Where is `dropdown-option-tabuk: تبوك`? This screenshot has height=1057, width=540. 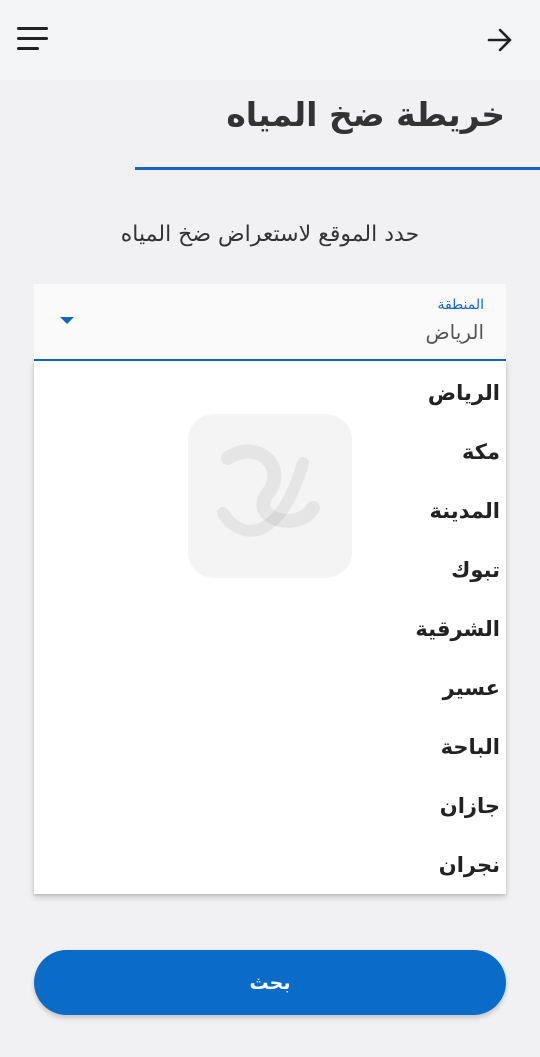 dropdown-option-tabuk: تبوك is located at coordinates (270, 570).